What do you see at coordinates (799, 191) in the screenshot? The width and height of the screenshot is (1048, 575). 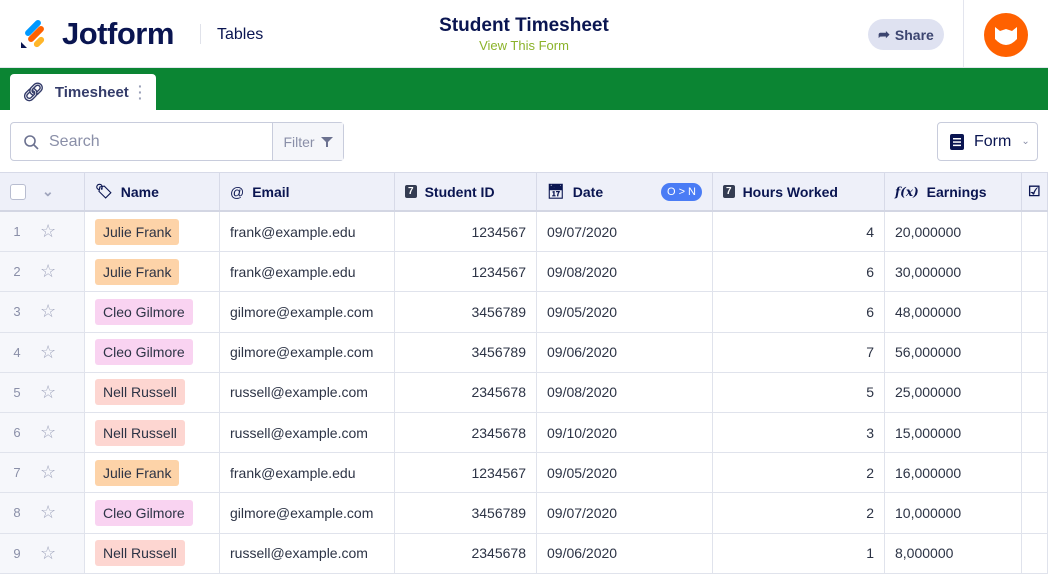 I see `column-header-hours-worked: 7 Hours Worked` at bounding box center [799, 191].